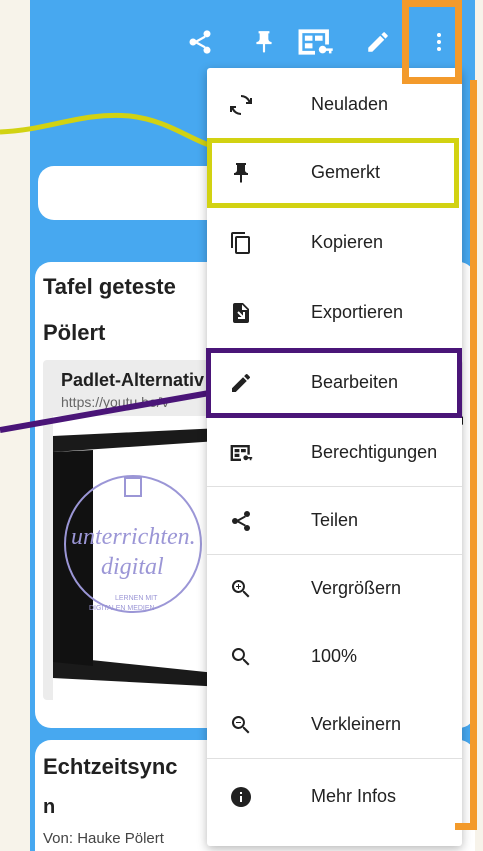 The image size is (483, 851). What do you see at coordinates (347, 242) in the screenshot?
I see `menu-item-label: Kopieren` at bounding box center [347, 242].